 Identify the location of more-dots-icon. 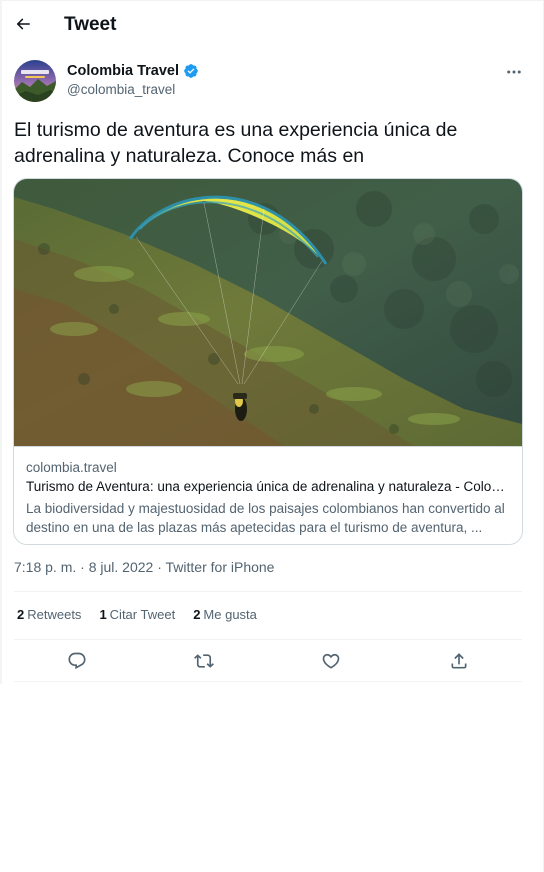
(514, 72).